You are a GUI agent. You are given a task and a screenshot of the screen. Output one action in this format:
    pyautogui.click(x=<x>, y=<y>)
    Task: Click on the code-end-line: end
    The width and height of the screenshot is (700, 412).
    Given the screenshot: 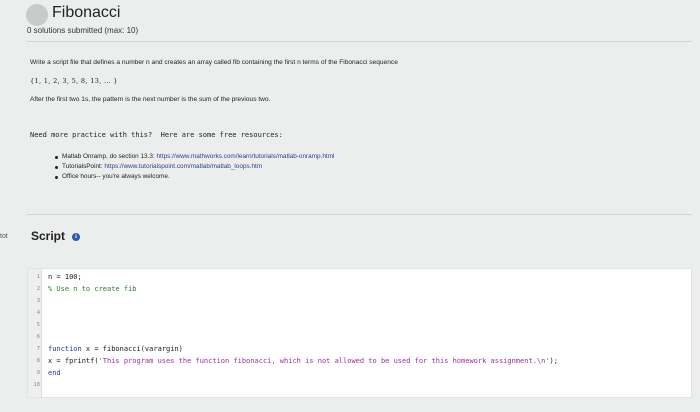 What is the action you would take?
    pyautogui.click(x=54, y=373)
    